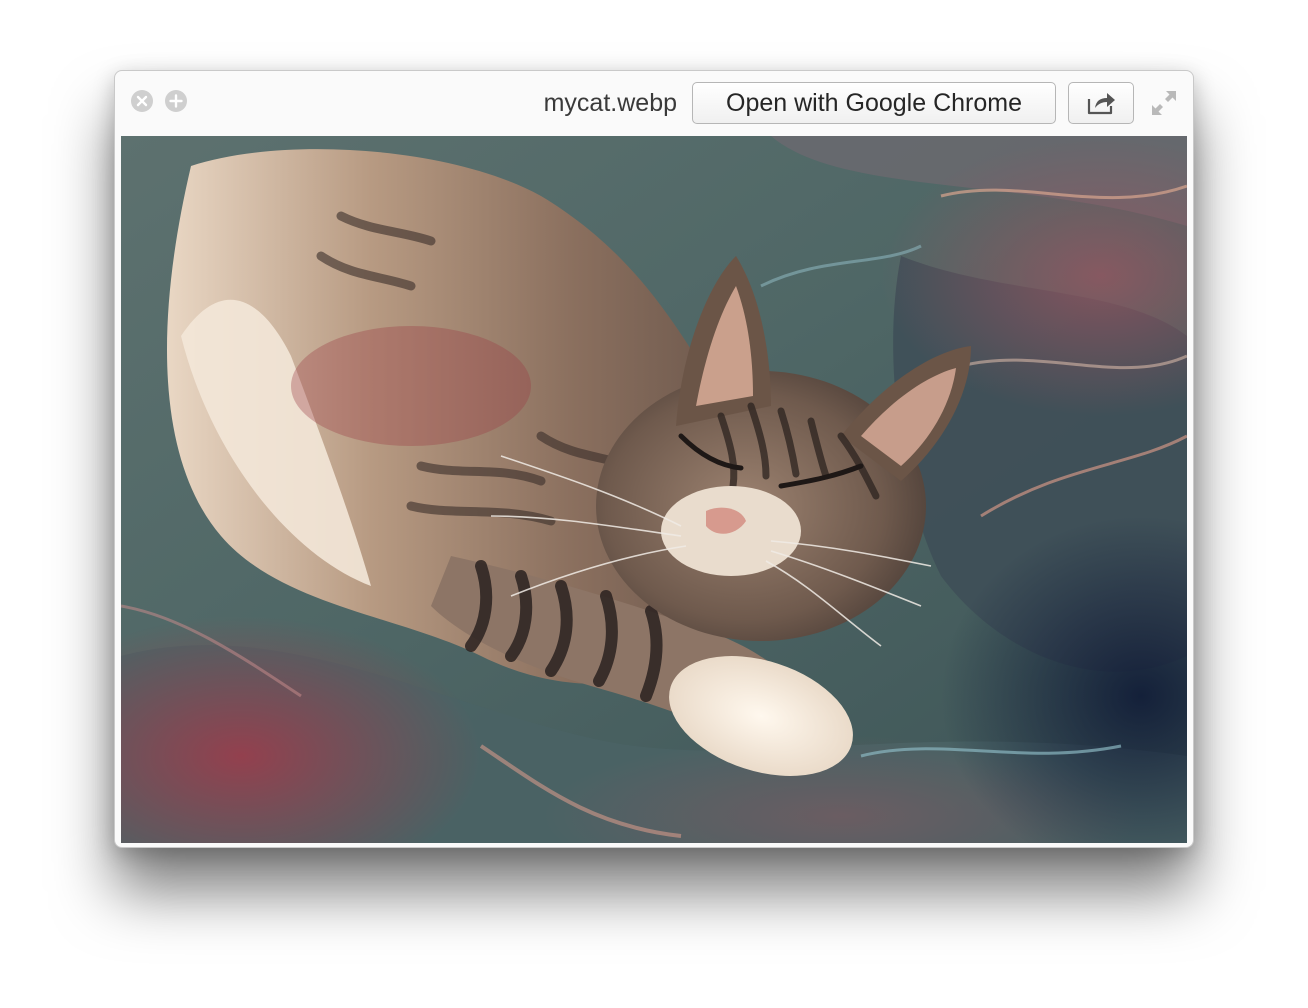 The height and width of the screenshot is (1008, 1308). I want to click on close-circle-icon, so click(142, 101).